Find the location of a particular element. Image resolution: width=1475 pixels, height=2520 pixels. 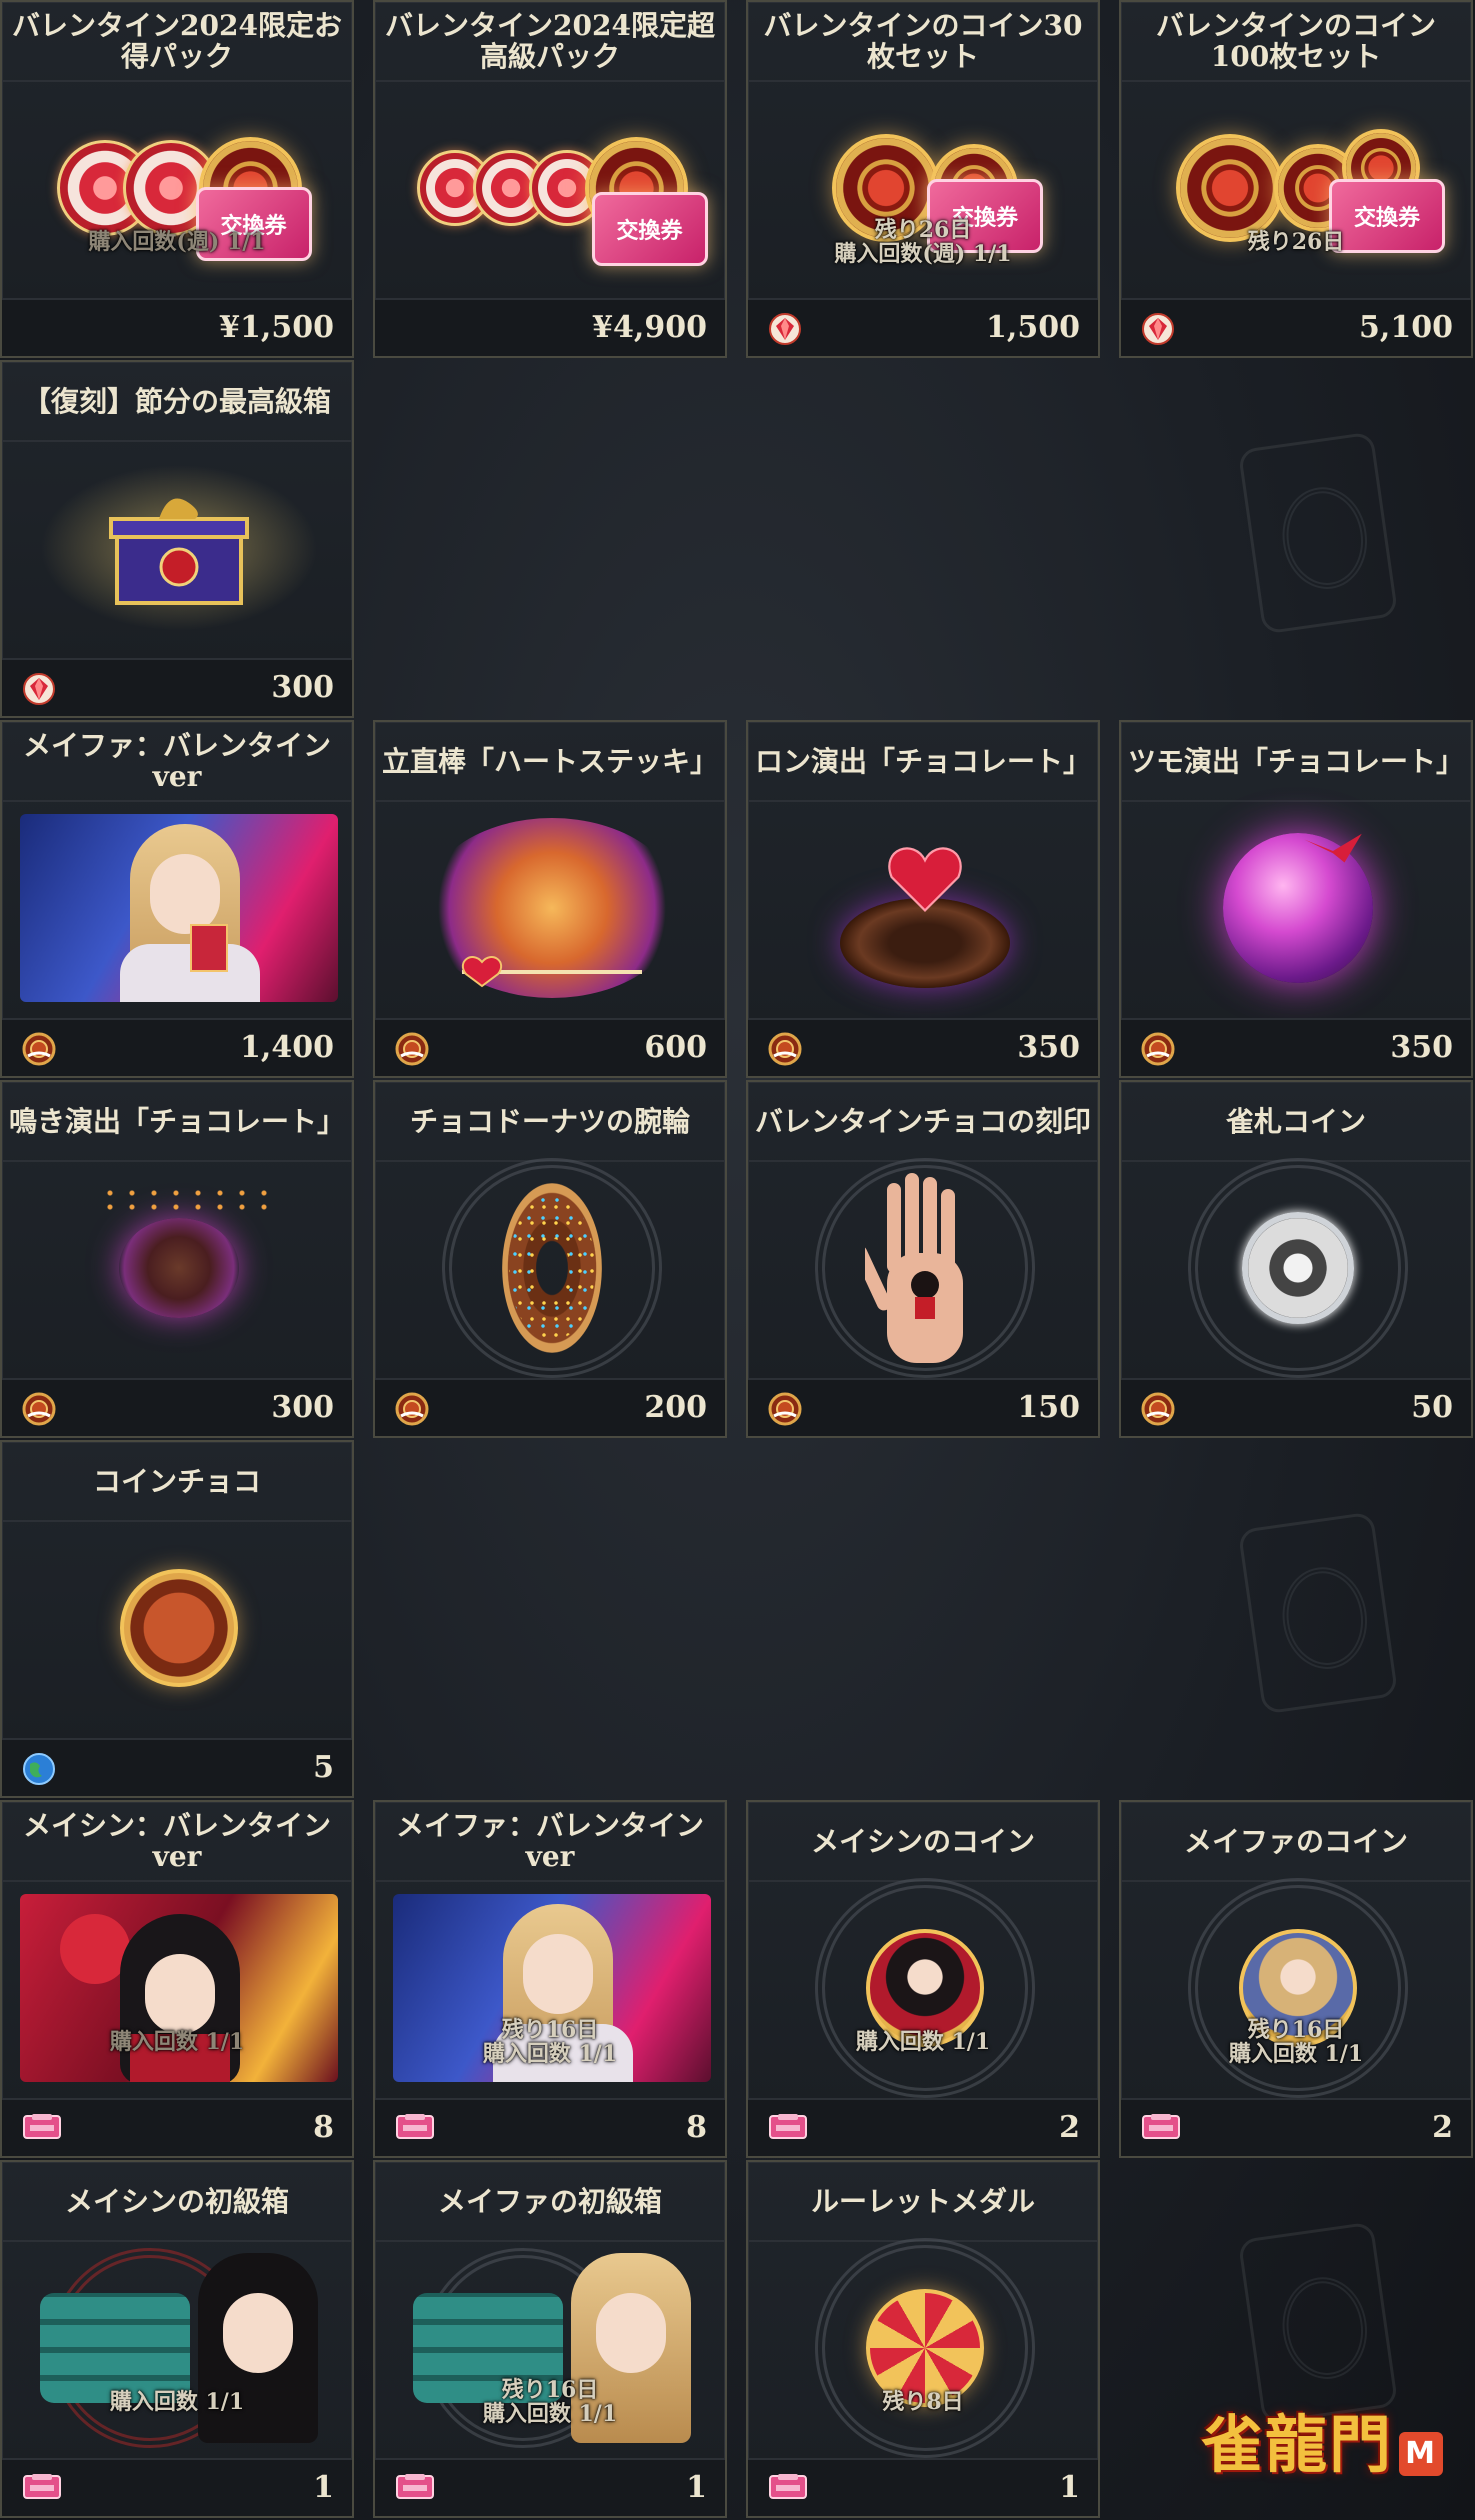

shop-item-card: メイシンのコイン 購入回数 1/1 2 is located at coordinates (923, 1979).